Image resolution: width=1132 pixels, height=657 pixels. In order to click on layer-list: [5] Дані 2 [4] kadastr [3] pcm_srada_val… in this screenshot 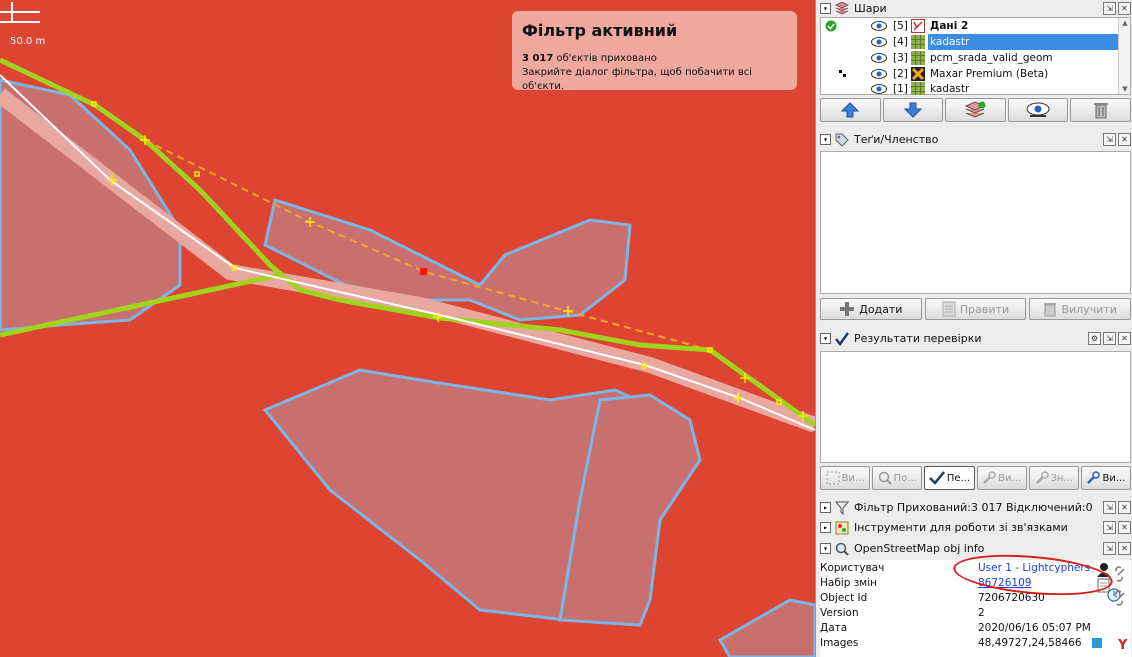, I will do `click(975, 56)`.